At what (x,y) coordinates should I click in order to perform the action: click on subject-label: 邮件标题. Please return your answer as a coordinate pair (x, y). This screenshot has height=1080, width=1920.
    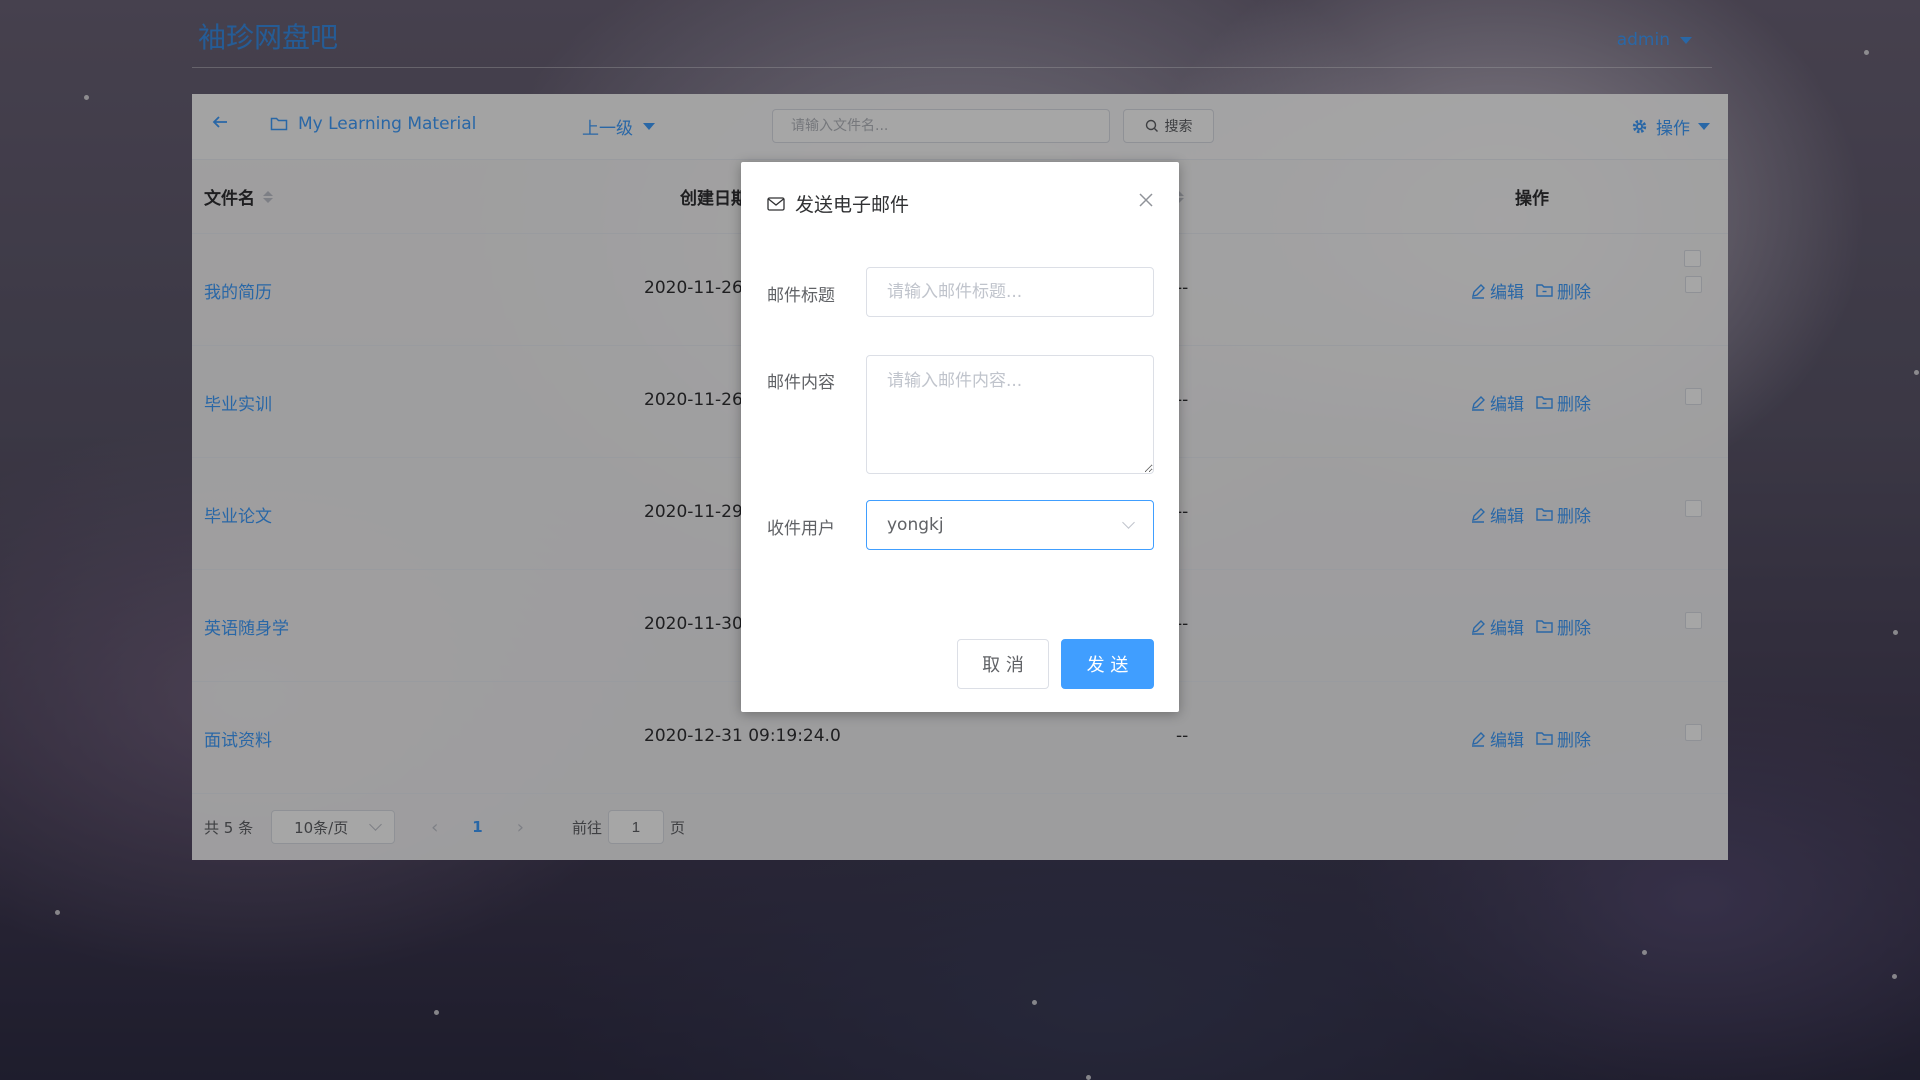
    Looking at the image, I should click on (801, 296).